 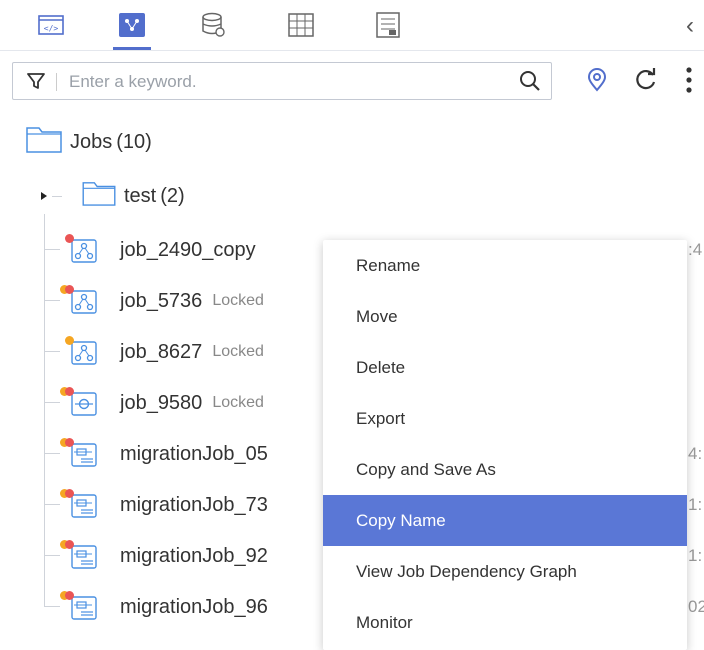 I want to click on tree-job-item: job_2490_copy, so click(x=160, y=250).